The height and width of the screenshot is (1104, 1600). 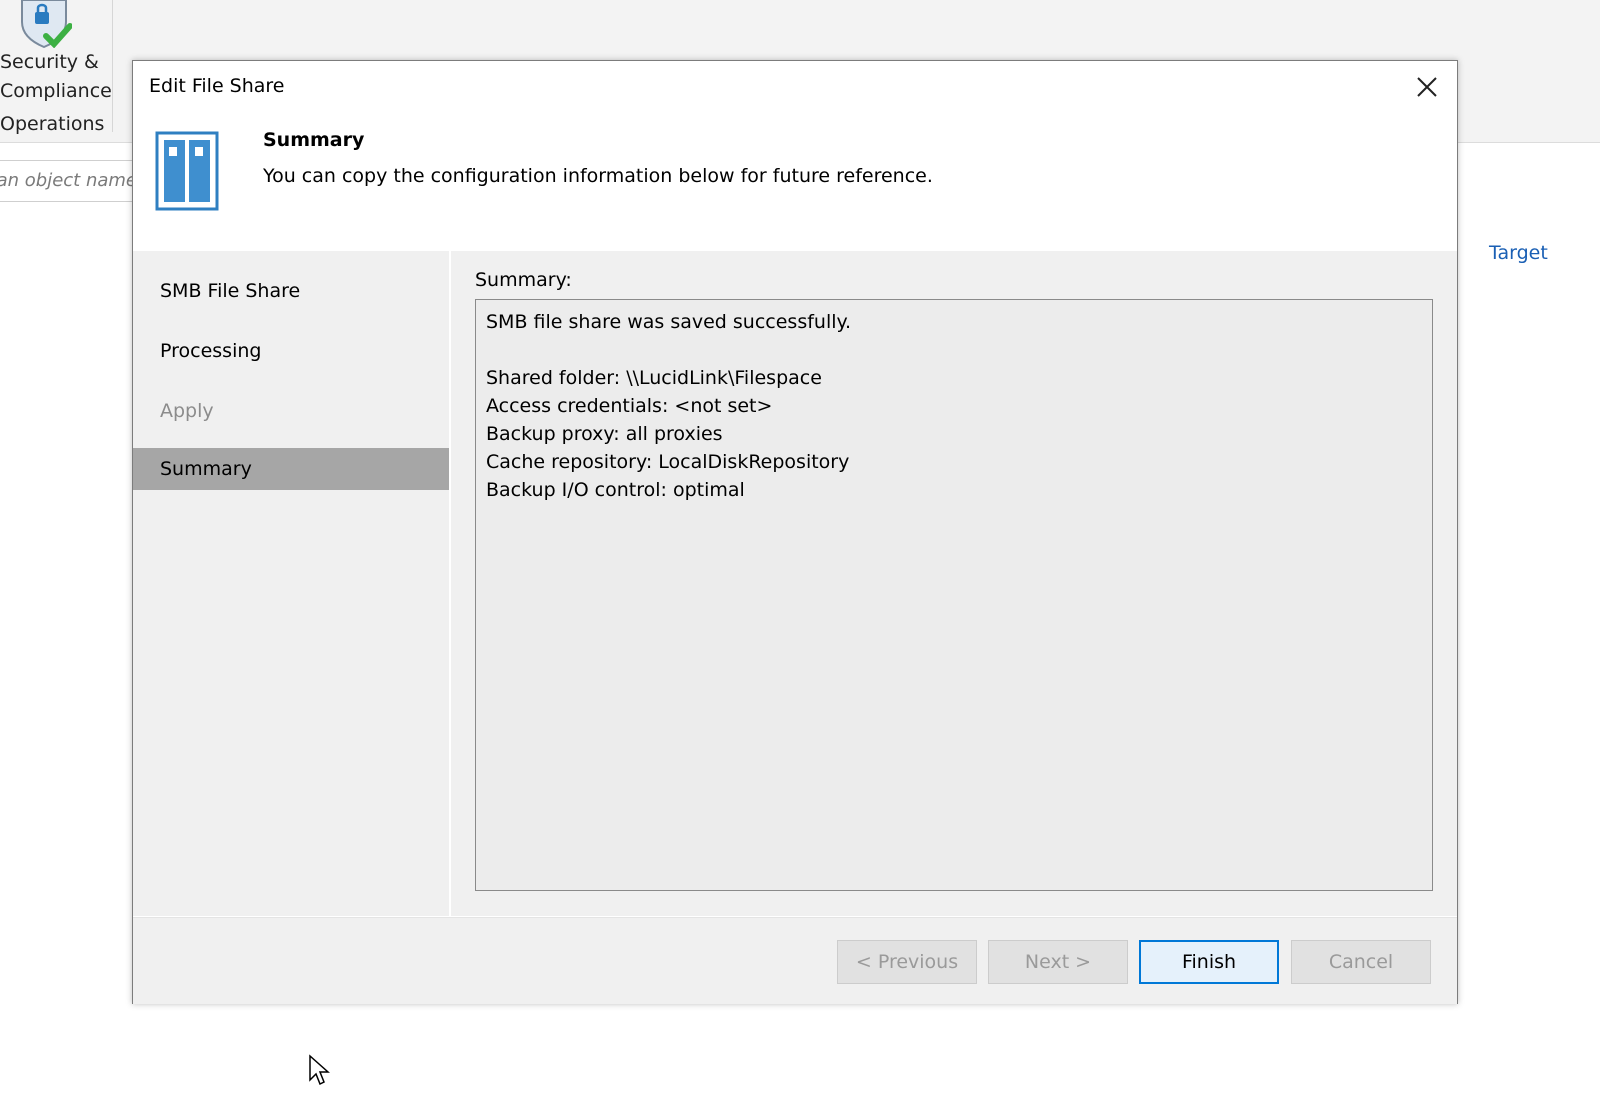 I want to click on summary-line: Shared folder: \\LucidLink\Filespace, so click(x=654, y=378).